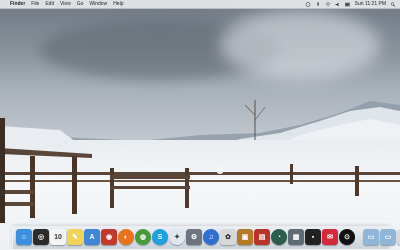 This screenshot has height=250, width=400. I want to click on dock-time-machine-icon: ◔, so click(279, 237).